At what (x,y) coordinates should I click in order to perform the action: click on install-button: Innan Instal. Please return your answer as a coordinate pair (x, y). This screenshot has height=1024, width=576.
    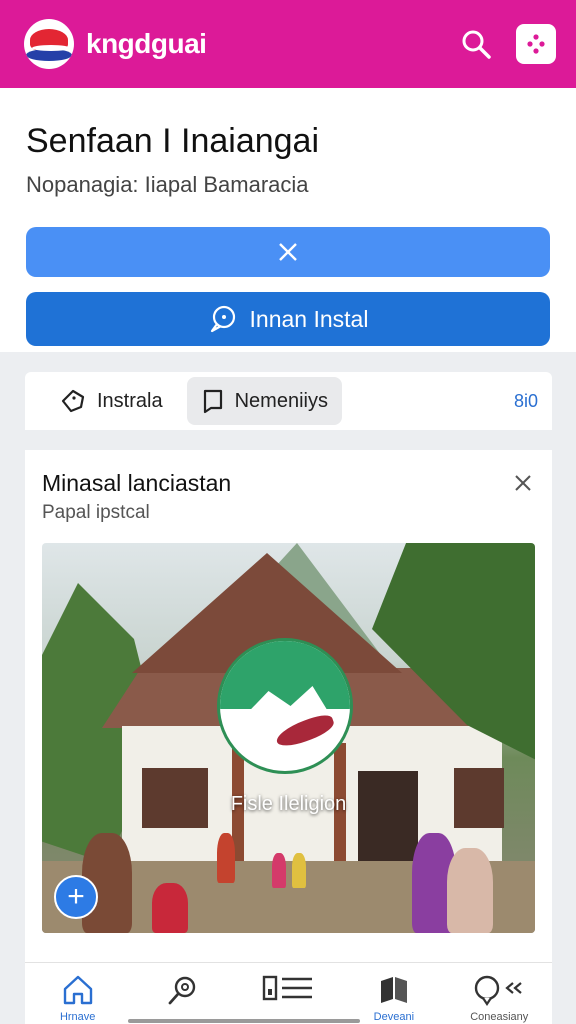
    Looking at the image, I should click on (288, 319).